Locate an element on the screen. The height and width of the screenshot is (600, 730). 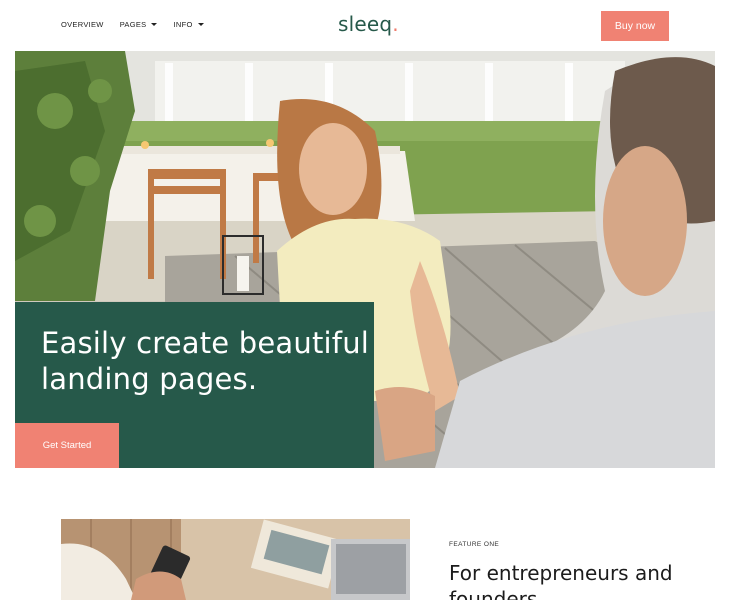
nav-item-pages: PAGES is located at coordinates (139, 24).